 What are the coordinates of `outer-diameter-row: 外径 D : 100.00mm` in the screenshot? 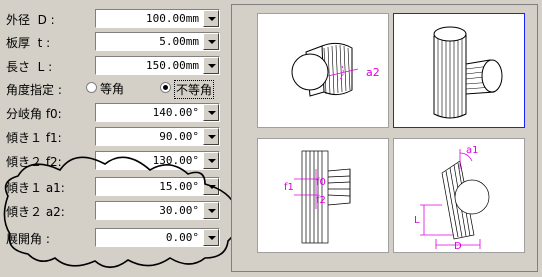 It's located at (114, 19).